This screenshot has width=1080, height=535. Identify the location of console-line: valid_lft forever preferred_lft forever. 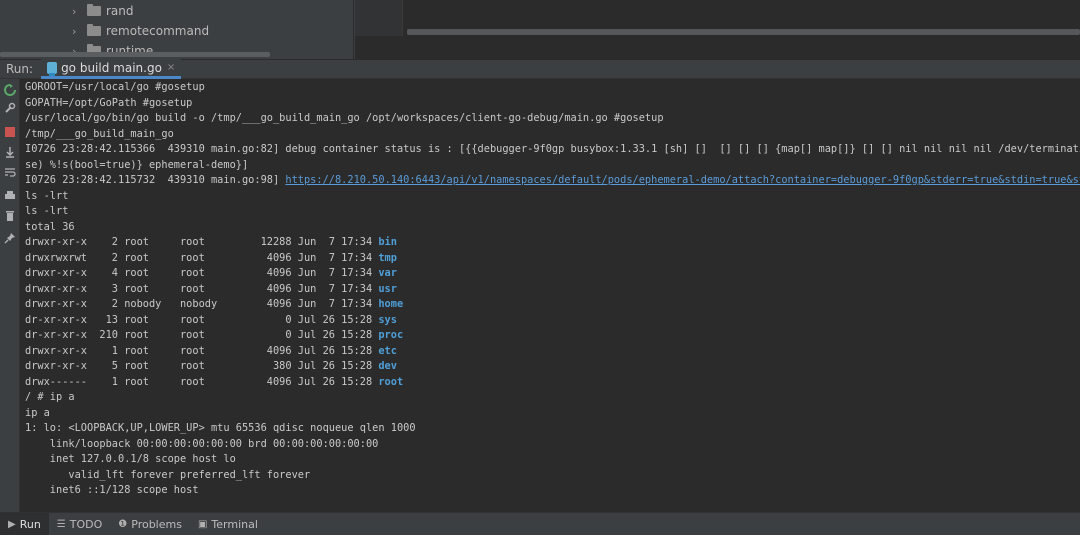
(552, 476).